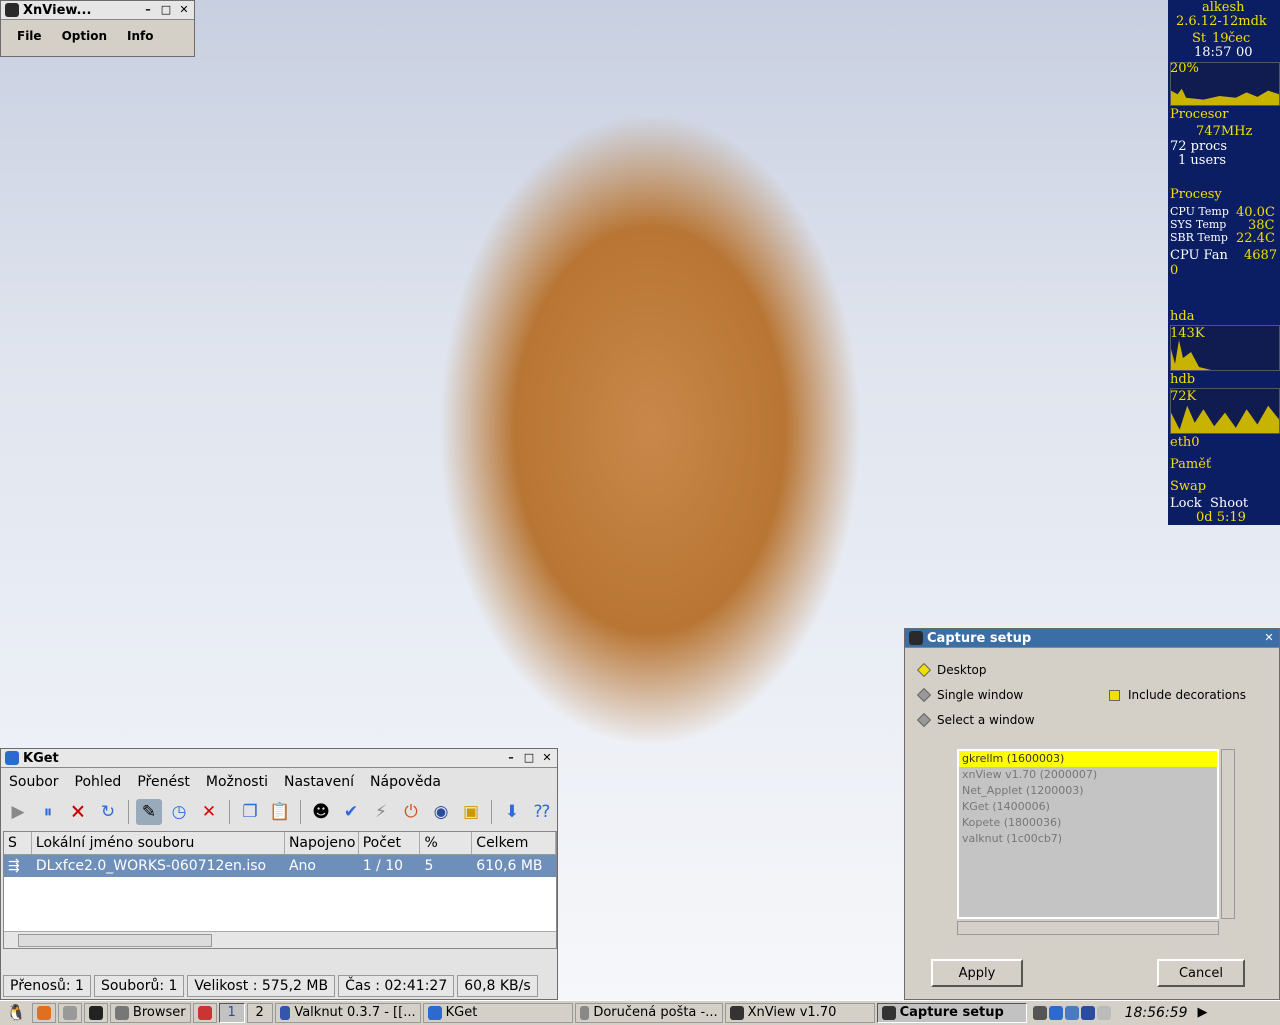 This screenshot has width=1280, height=1025. Describe the element at coordinates (18, 812) in the screenshot. I see `resume-icon: ▶` at that location.